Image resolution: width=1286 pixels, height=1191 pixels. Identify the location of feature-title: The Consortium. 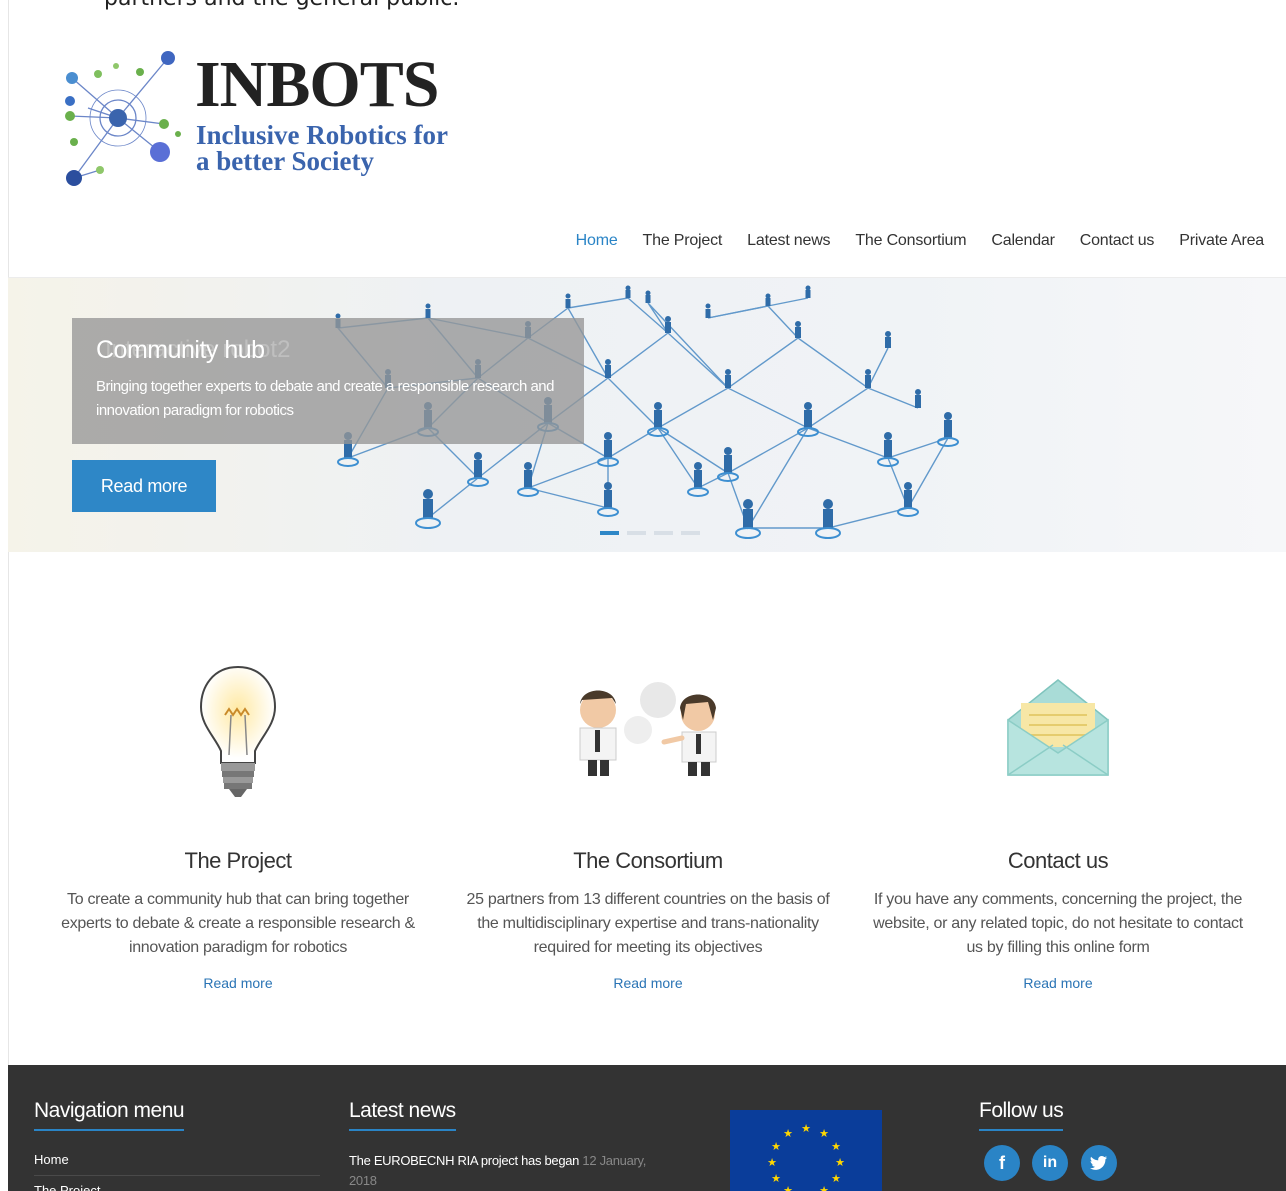
(648, 860).